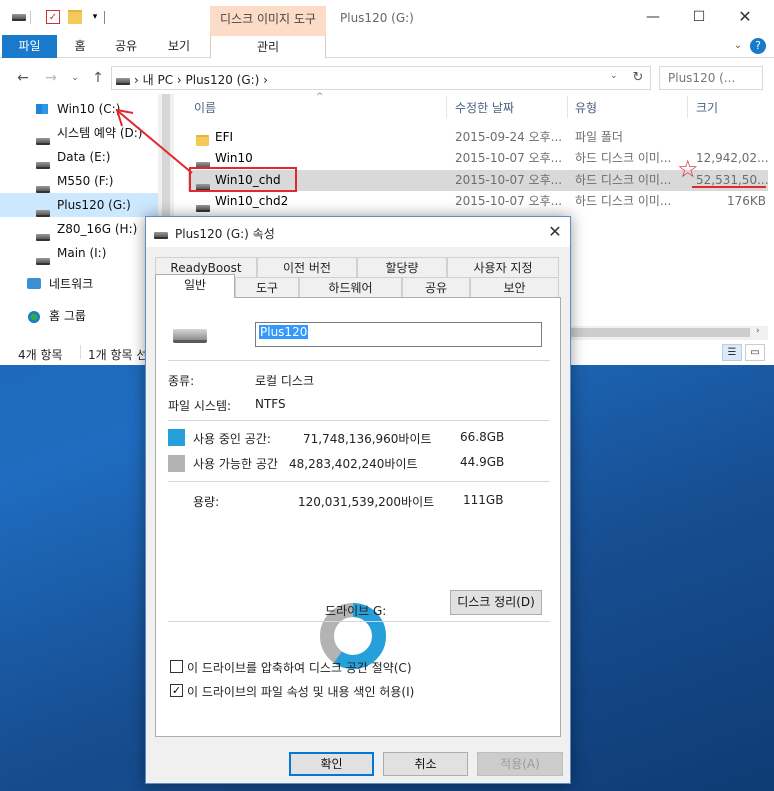 The height and width of the screenshot is (791, 774). What do you see at coordinates (688, 169) in the screenshot?
I see `star-icon: ☆` at bounding box center [688, 169].